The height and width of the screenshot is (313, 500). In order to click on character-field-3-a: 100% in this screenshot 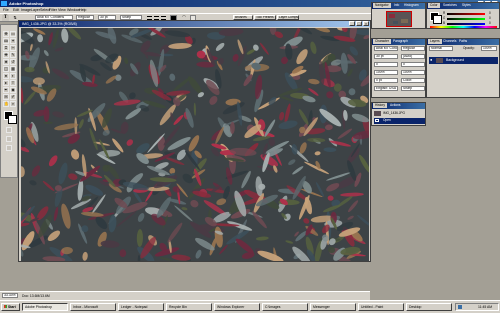, I will do `click(386, 72)`.